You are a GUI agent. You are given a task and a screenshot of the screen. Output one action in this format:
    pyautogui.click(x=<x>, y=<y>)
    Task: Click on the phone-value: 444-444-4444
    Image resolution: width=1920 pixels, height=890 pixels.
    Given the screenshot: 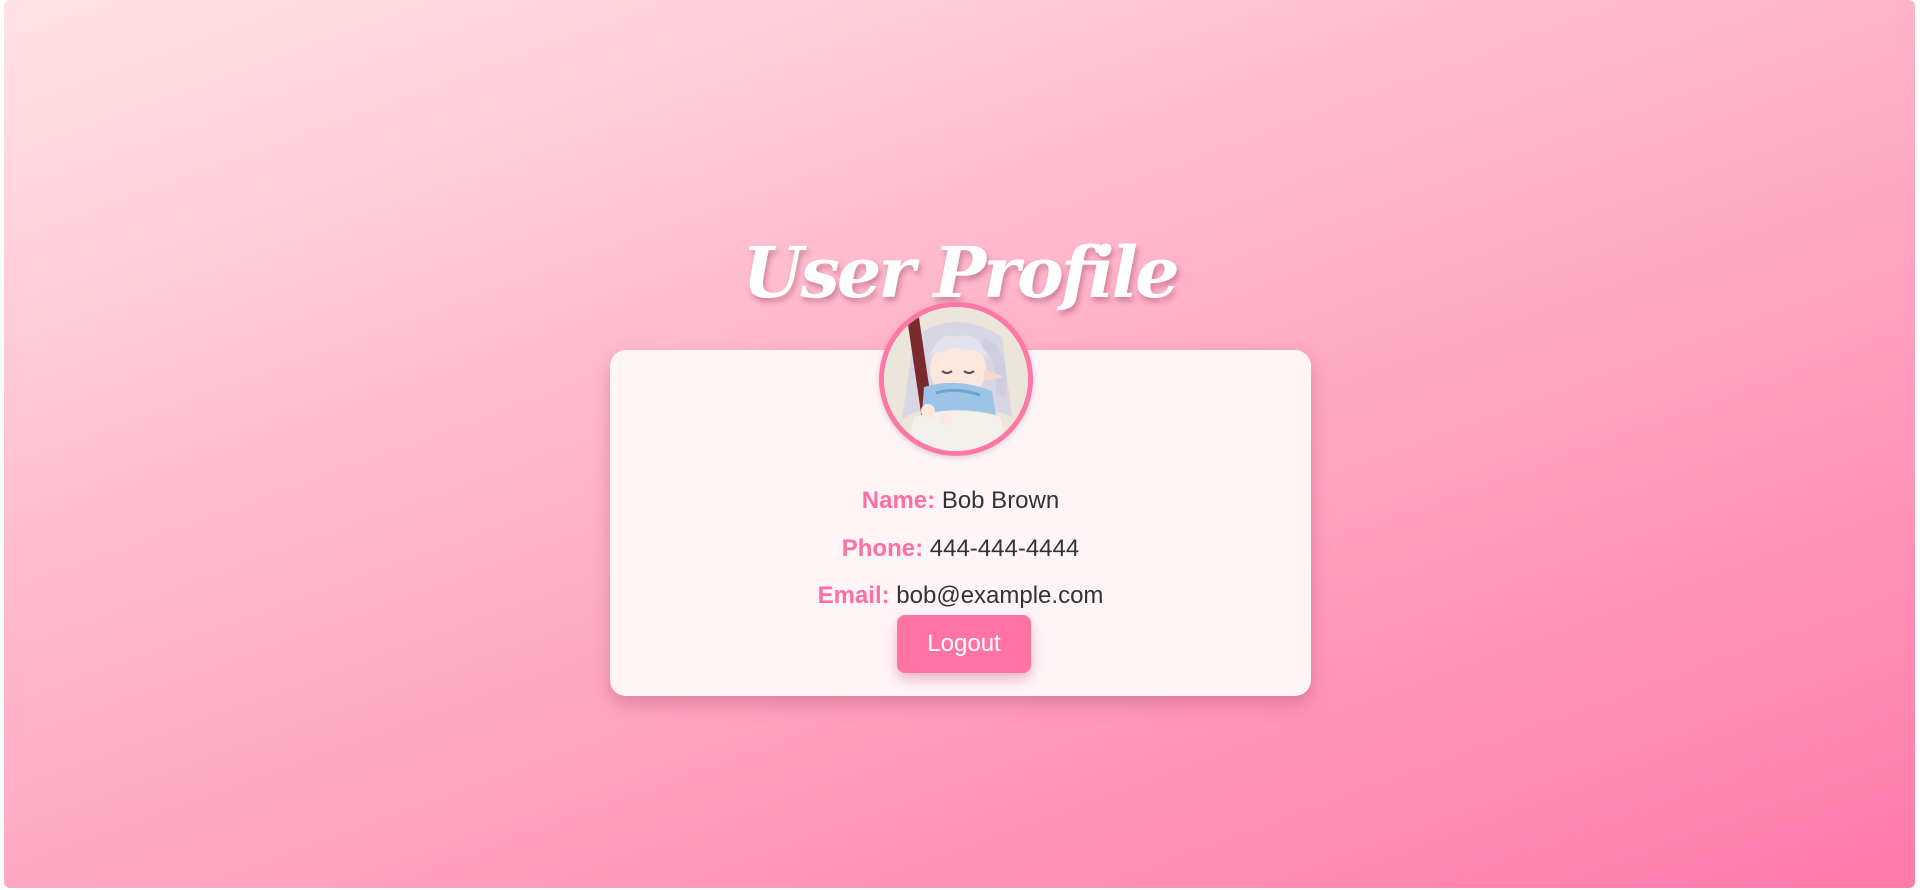 What is the action you would take?
    pyautogui.click(x=1004, y=548)
    